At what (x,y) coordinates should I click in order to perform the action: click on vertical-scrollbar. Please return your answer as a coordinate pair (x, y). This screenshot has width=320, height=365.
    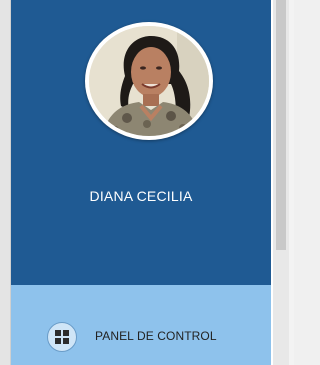
    Looking at the image, I should click on (281, 182).